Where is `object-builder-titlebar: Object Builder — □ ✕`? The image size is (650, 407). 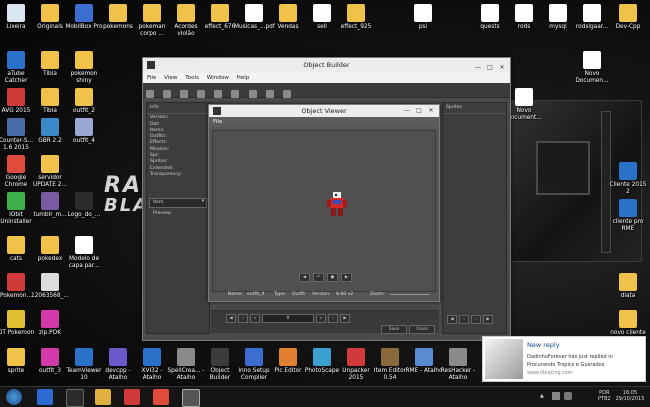 object-builder-titlebar: Object Builder — □ ✕ is located at coordinates (326, 65).